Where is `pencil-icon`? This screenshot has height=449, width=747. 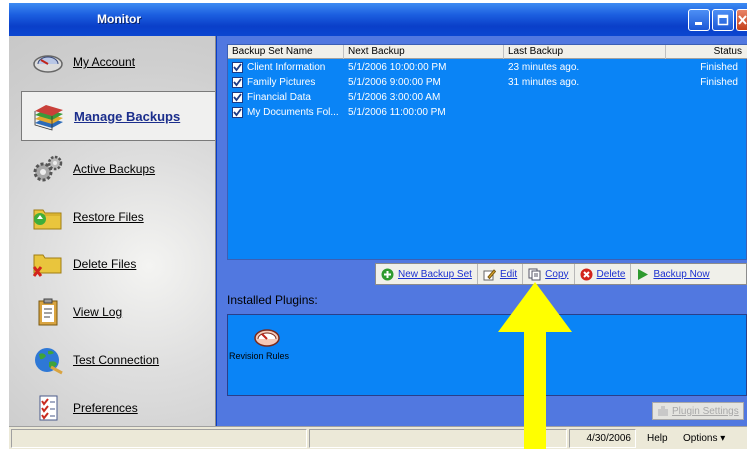 pencil-icon is located at coordinates (489, 274).